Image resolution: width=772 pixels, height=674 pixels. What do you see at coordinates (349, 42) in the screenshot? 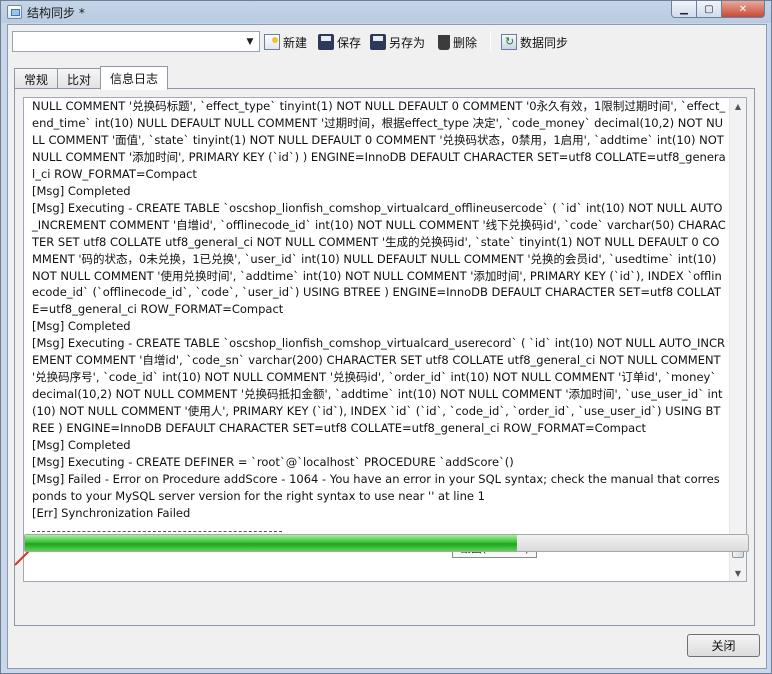
I see `save-button-label: 保存` at bounding box center [349, 42].